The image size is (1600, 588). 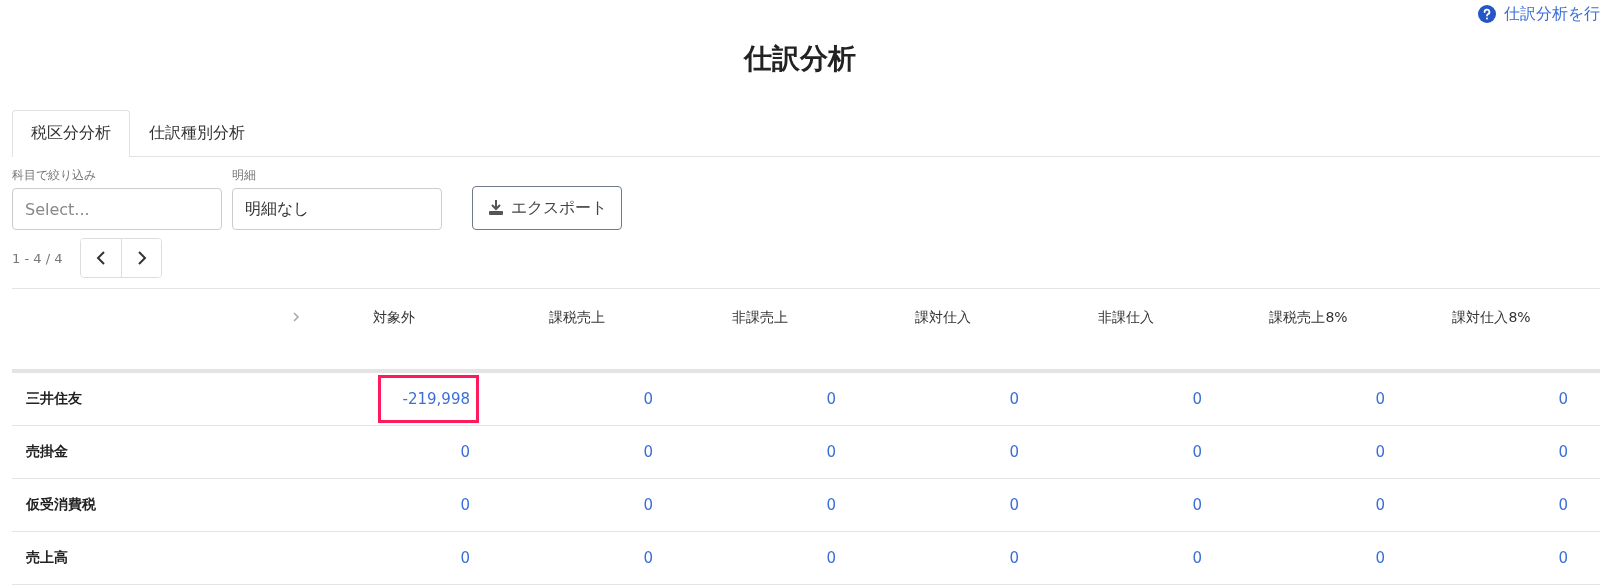 I want to click on row-label: 売上高, so click(x=47, y=558).